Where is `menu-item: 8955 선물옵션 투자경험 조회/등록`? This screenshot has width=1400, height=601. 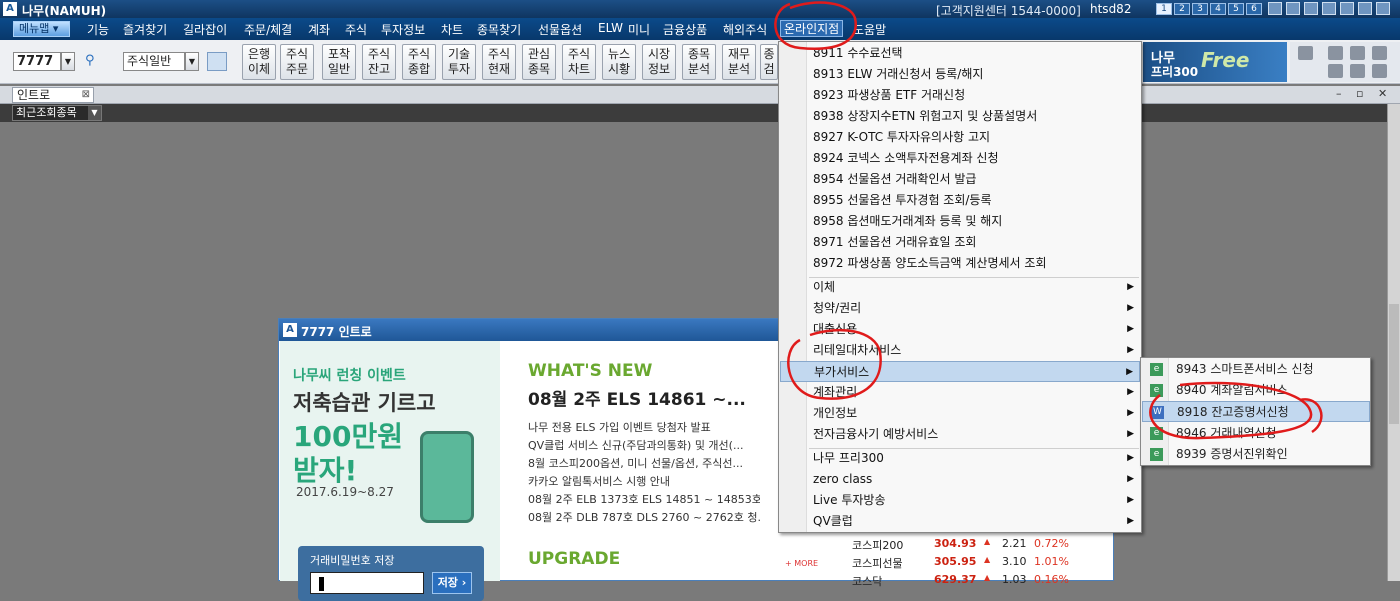
menu-item: 8955 선물옵션 투자경험 조회/등록 is located at coordinates (960, 200).